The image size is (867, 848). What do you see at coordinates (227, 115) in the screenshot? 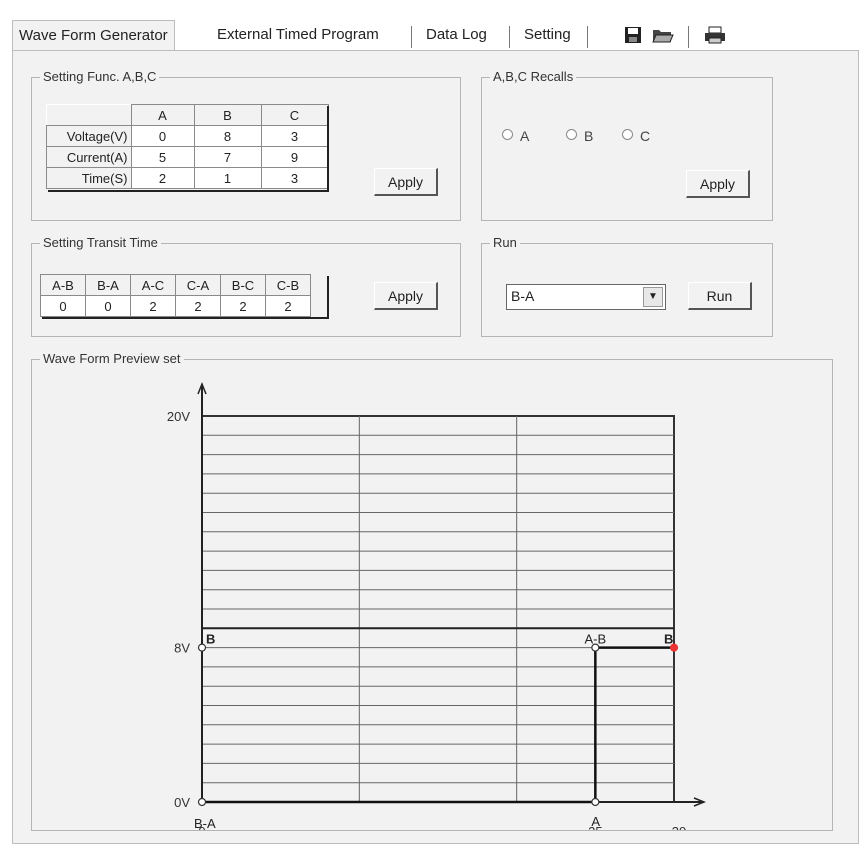
I see `func-col-b: B` at bounding box center [227, 115].